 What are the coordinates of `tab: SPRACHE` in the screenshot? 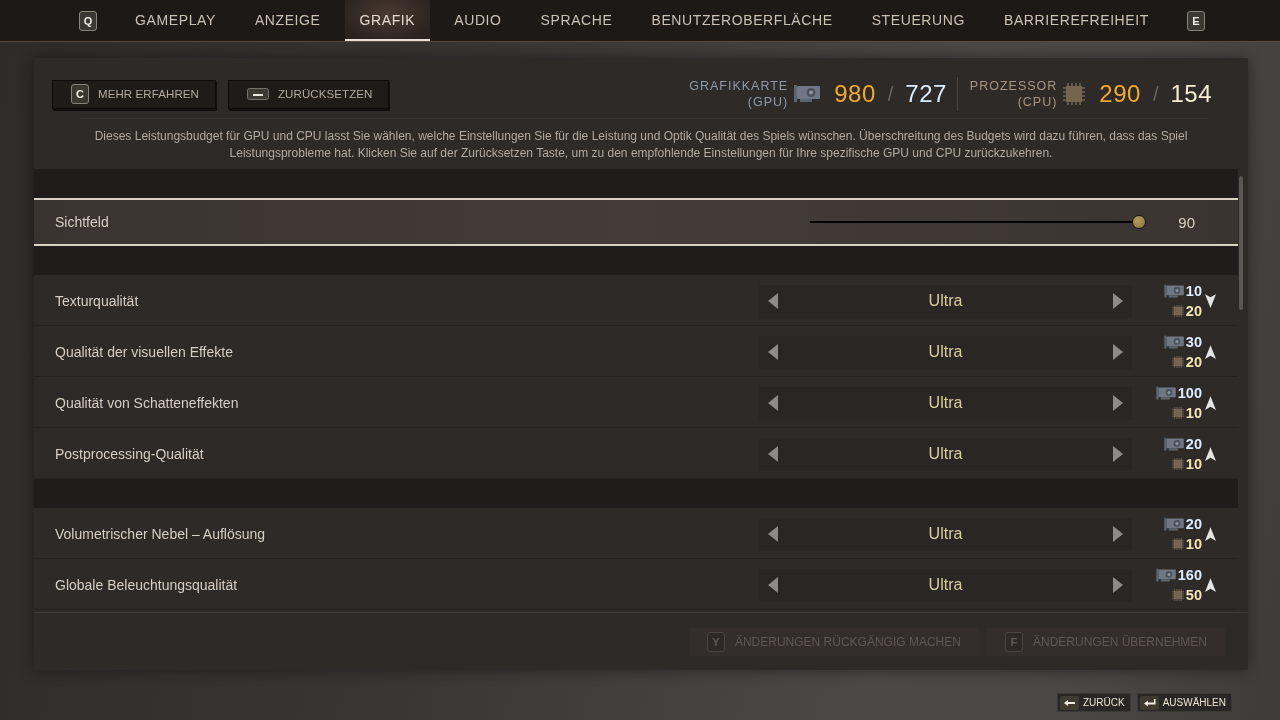 It's located at (576, 20).